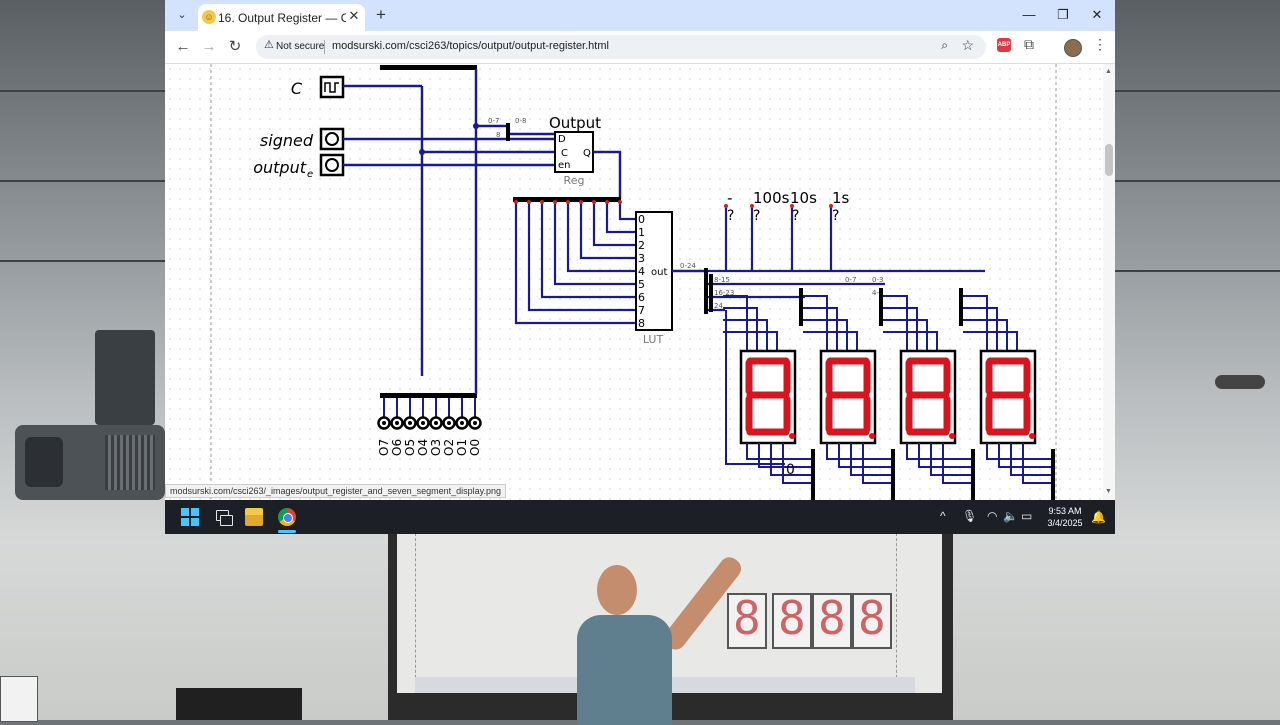 This screenshot has width=1280, height=725. Describe the element at coordinates (287, 517) in the screenshot. I see `chrome-icon` at that location.